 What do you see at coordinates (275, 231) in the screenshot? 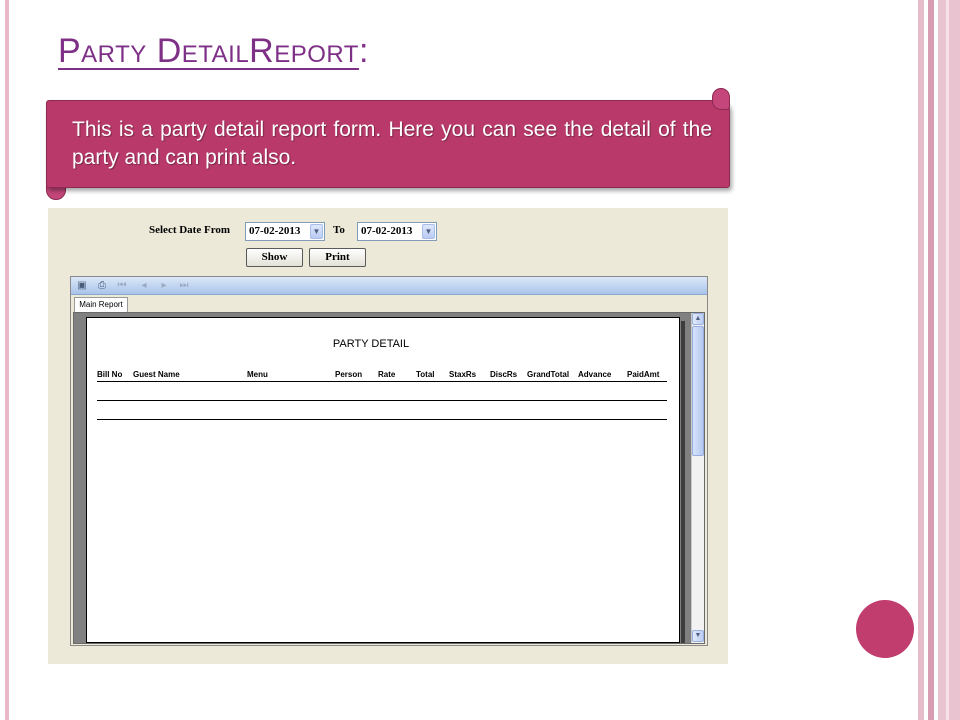
I see `date-from-value: 07-02-2013` at bounding box center [275, 231].